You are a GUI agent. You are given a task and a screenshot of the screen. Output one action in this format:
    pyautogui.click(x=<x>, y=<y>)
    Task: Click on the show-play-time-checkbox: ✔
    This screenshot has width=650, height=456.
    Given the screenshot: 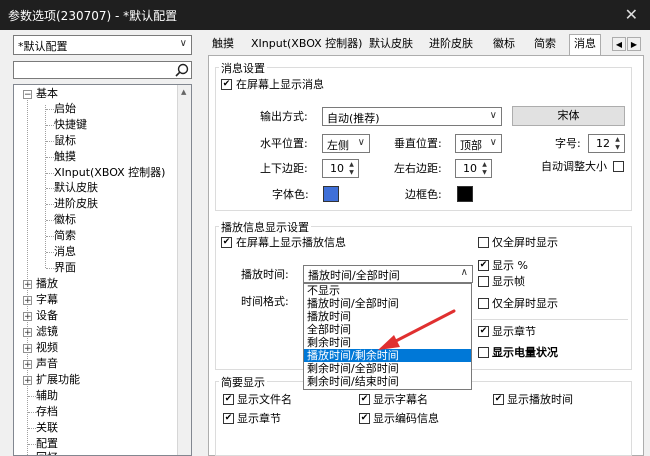 What is the action you would take?
    pyautogui.click(x=498, y=399)
    